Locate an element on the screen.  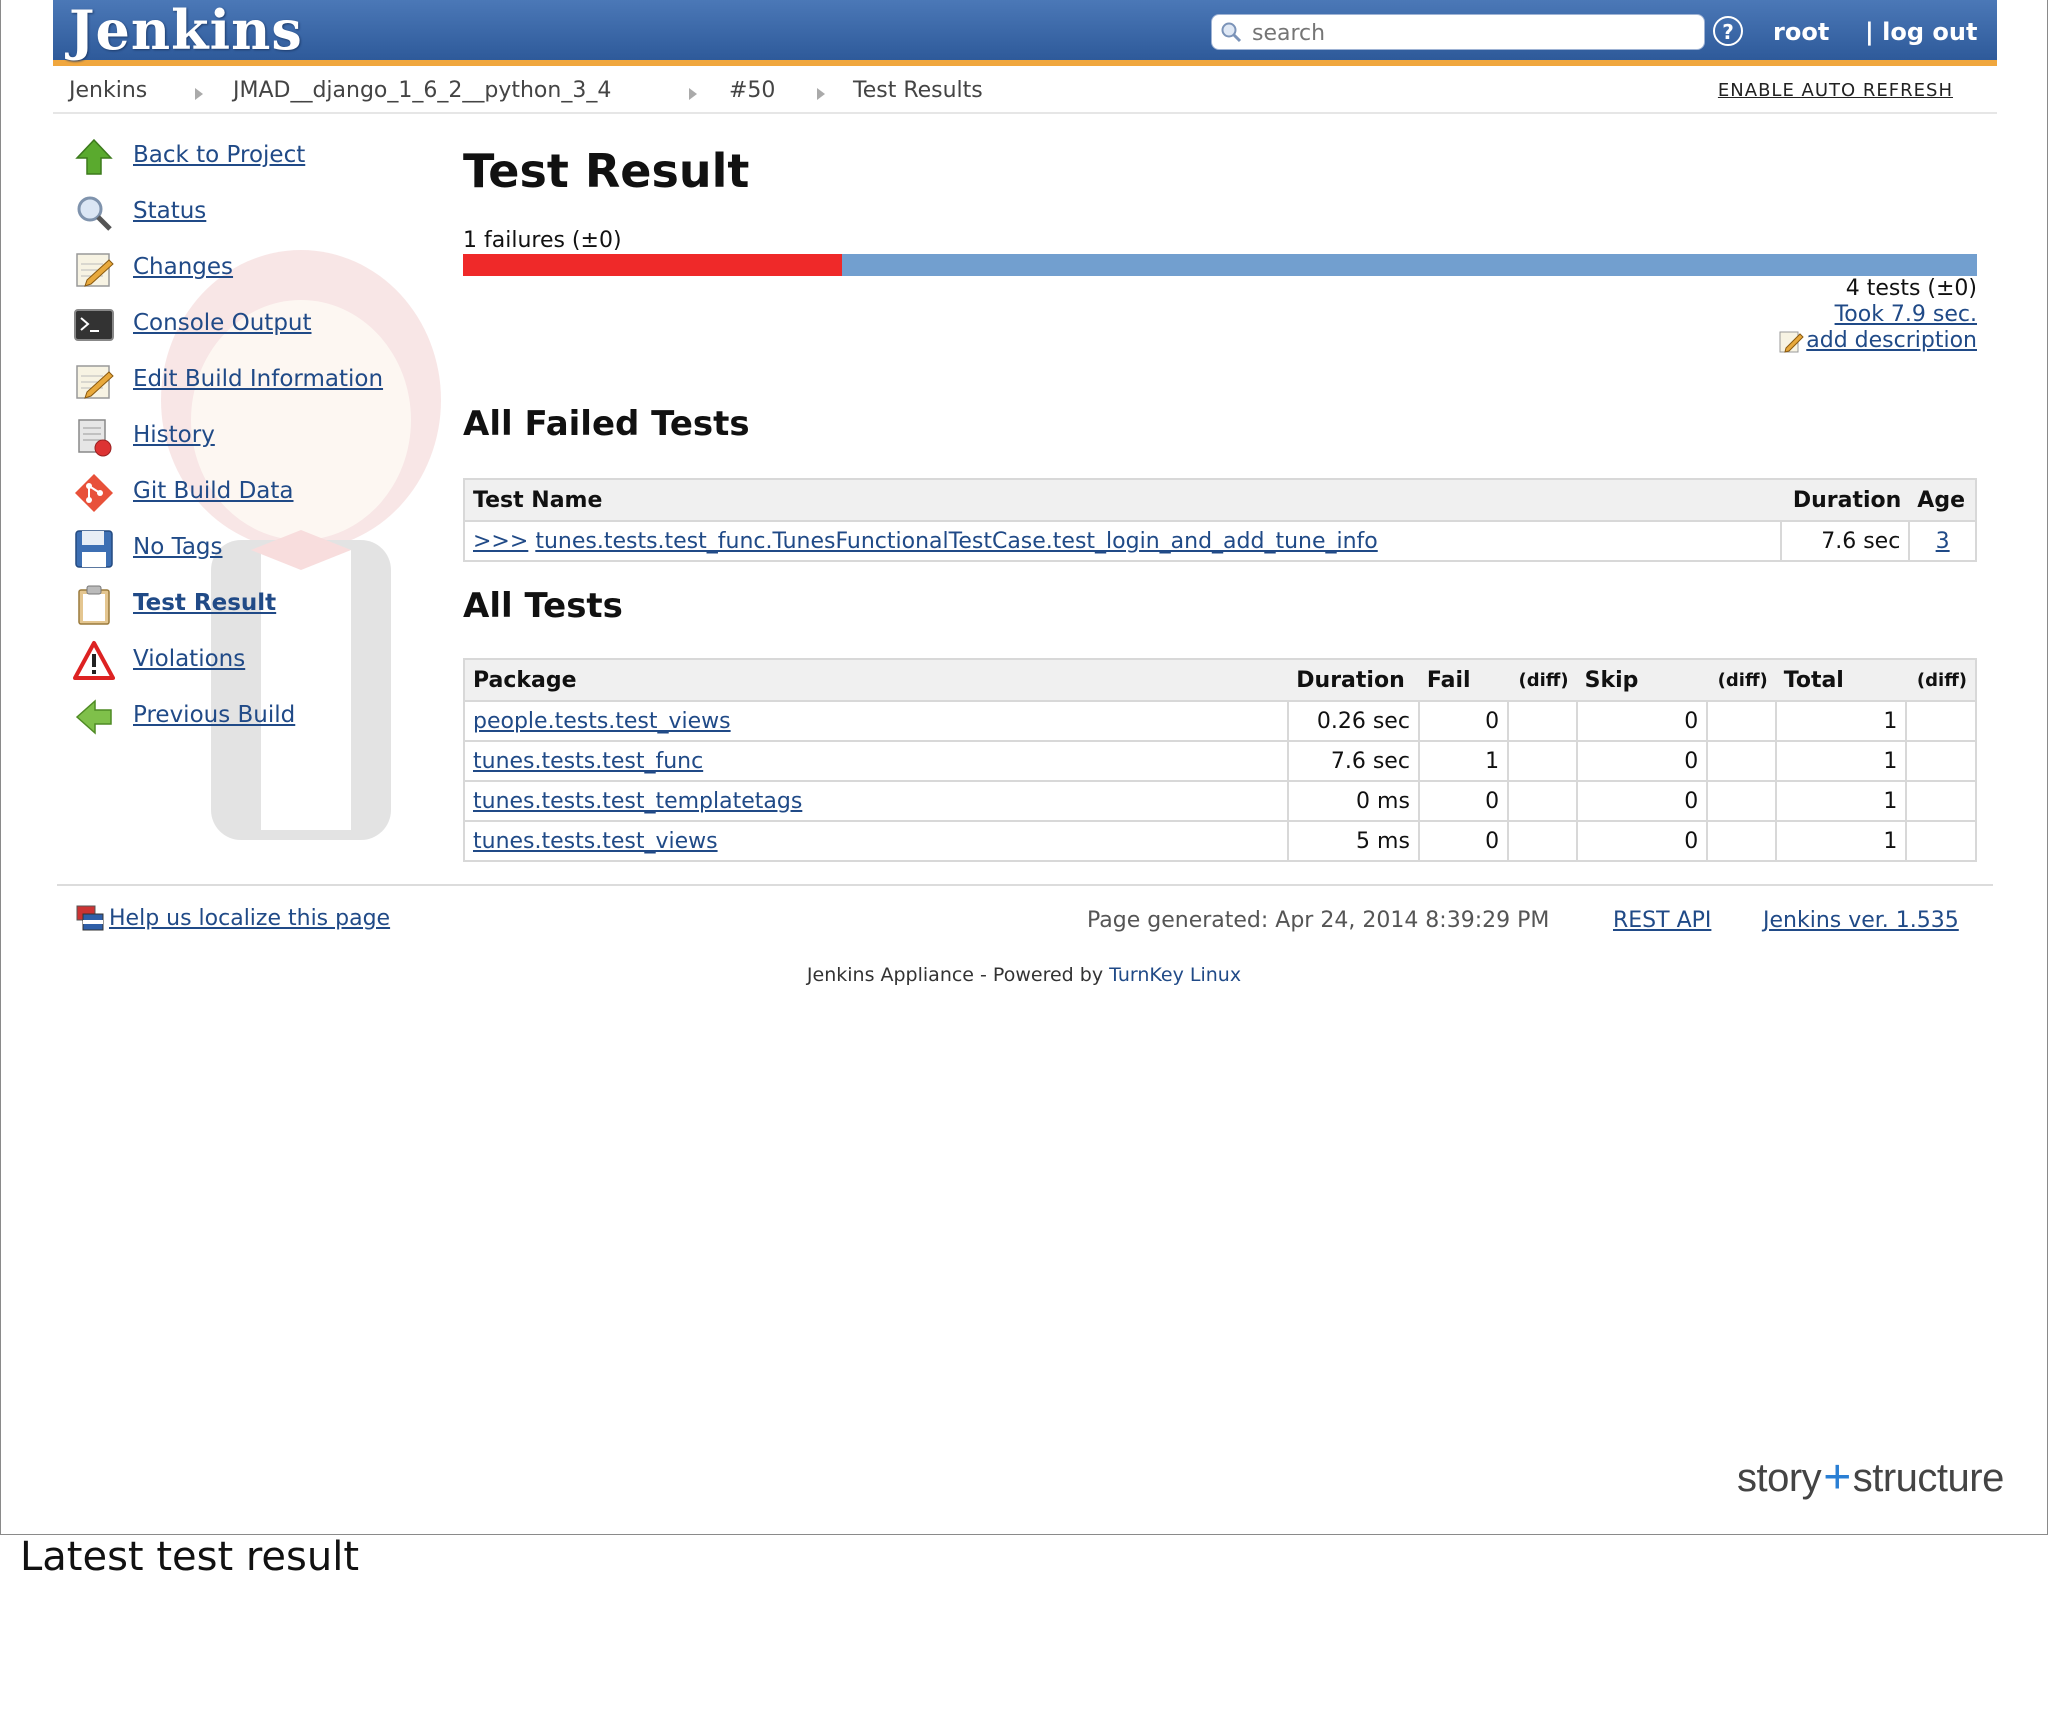
sidebar-item-changes: Changes is located at coordinates (249, 270).